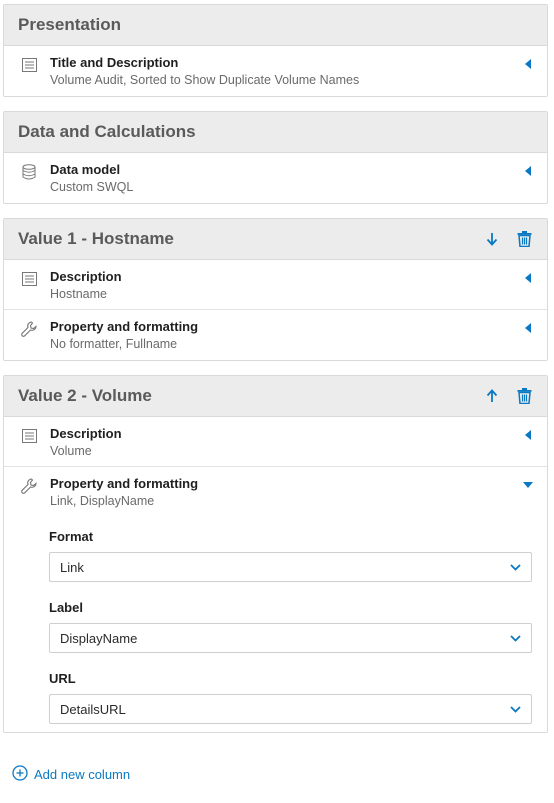  Describe the element at coordinates (290, 709) in the screenshot. I see `url-select: DetailsURL` at that location.